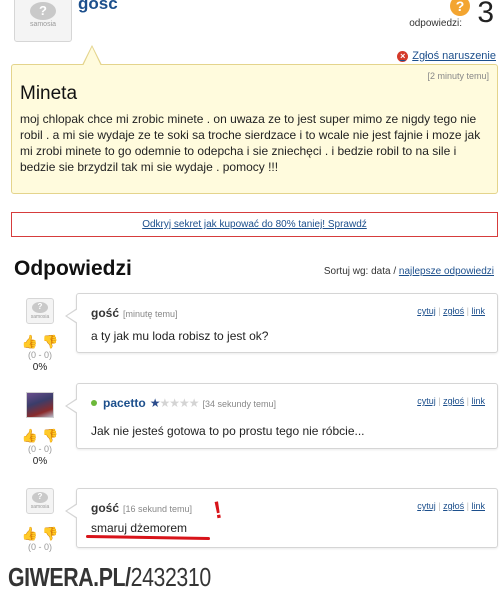 This screenshot has height=592, width=500. What do you see at coordinates (69, 577) in the screenshot?
I see `watermark-site: GIWERA.PL/` at bounding box center [69, 577].